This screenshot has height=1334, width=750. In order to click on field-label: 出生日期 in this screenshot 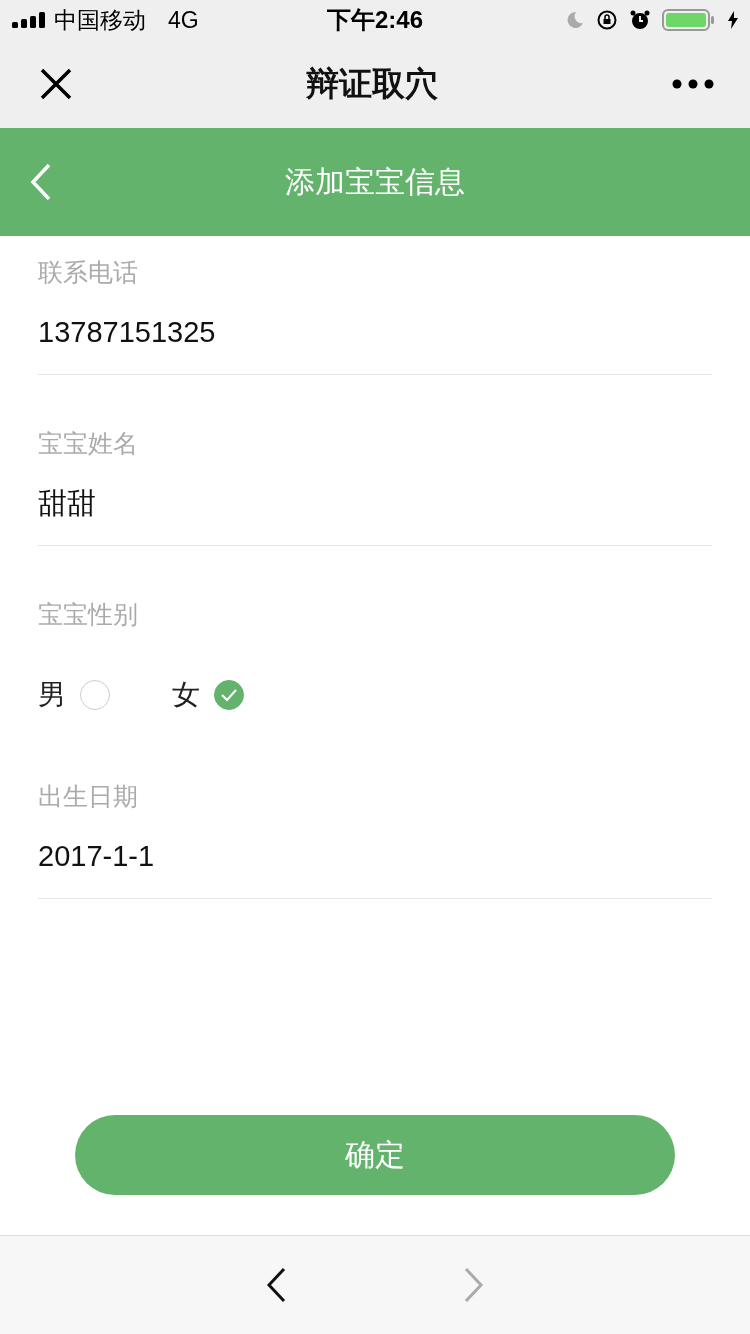, I will do `click(88, 796)`.